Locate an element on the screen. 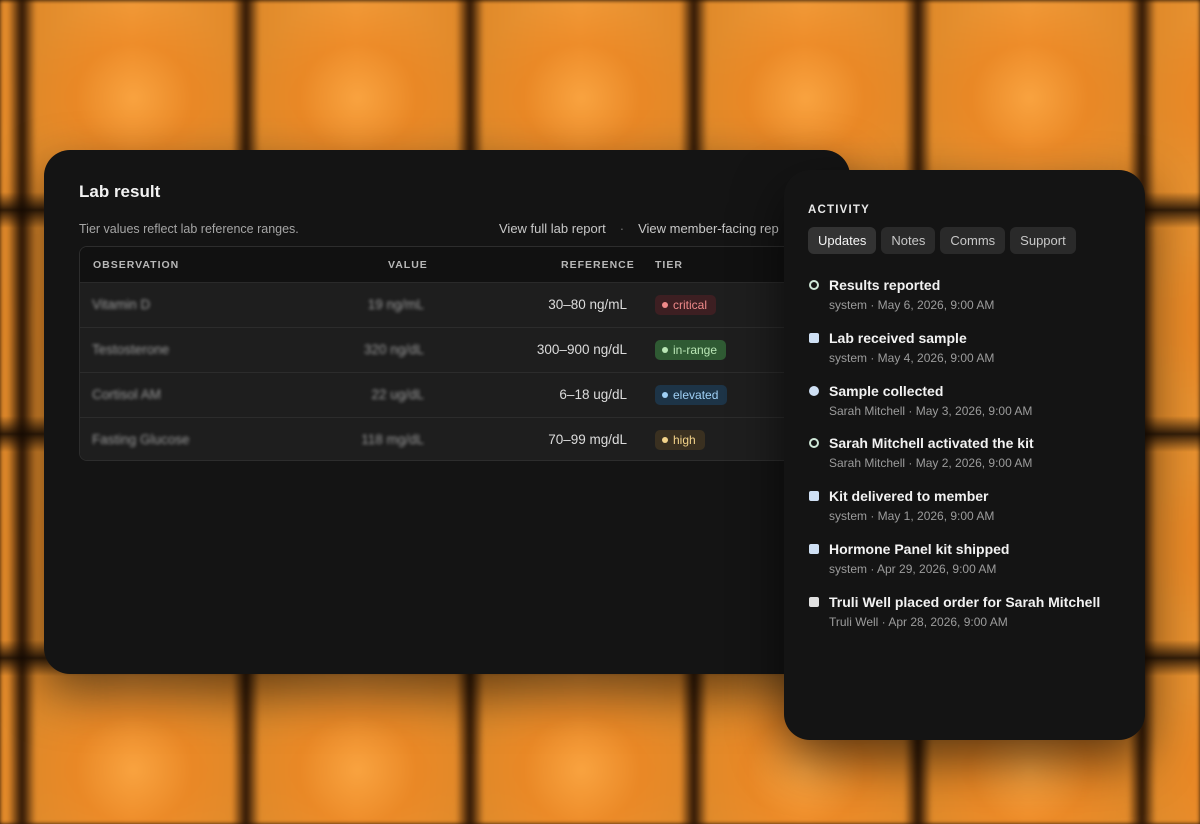  table-row: Vitamin D 19 ng/mL 30–80 ng/mL critical is located at coordinates (465, 305).